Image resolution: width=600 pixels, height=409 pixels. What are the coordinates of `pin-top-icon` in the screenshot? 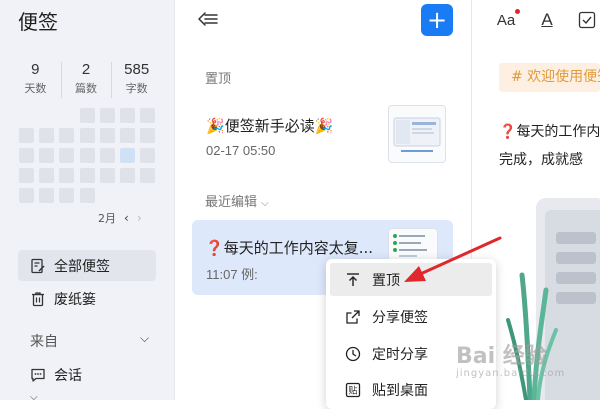 It's located at (353, 280).